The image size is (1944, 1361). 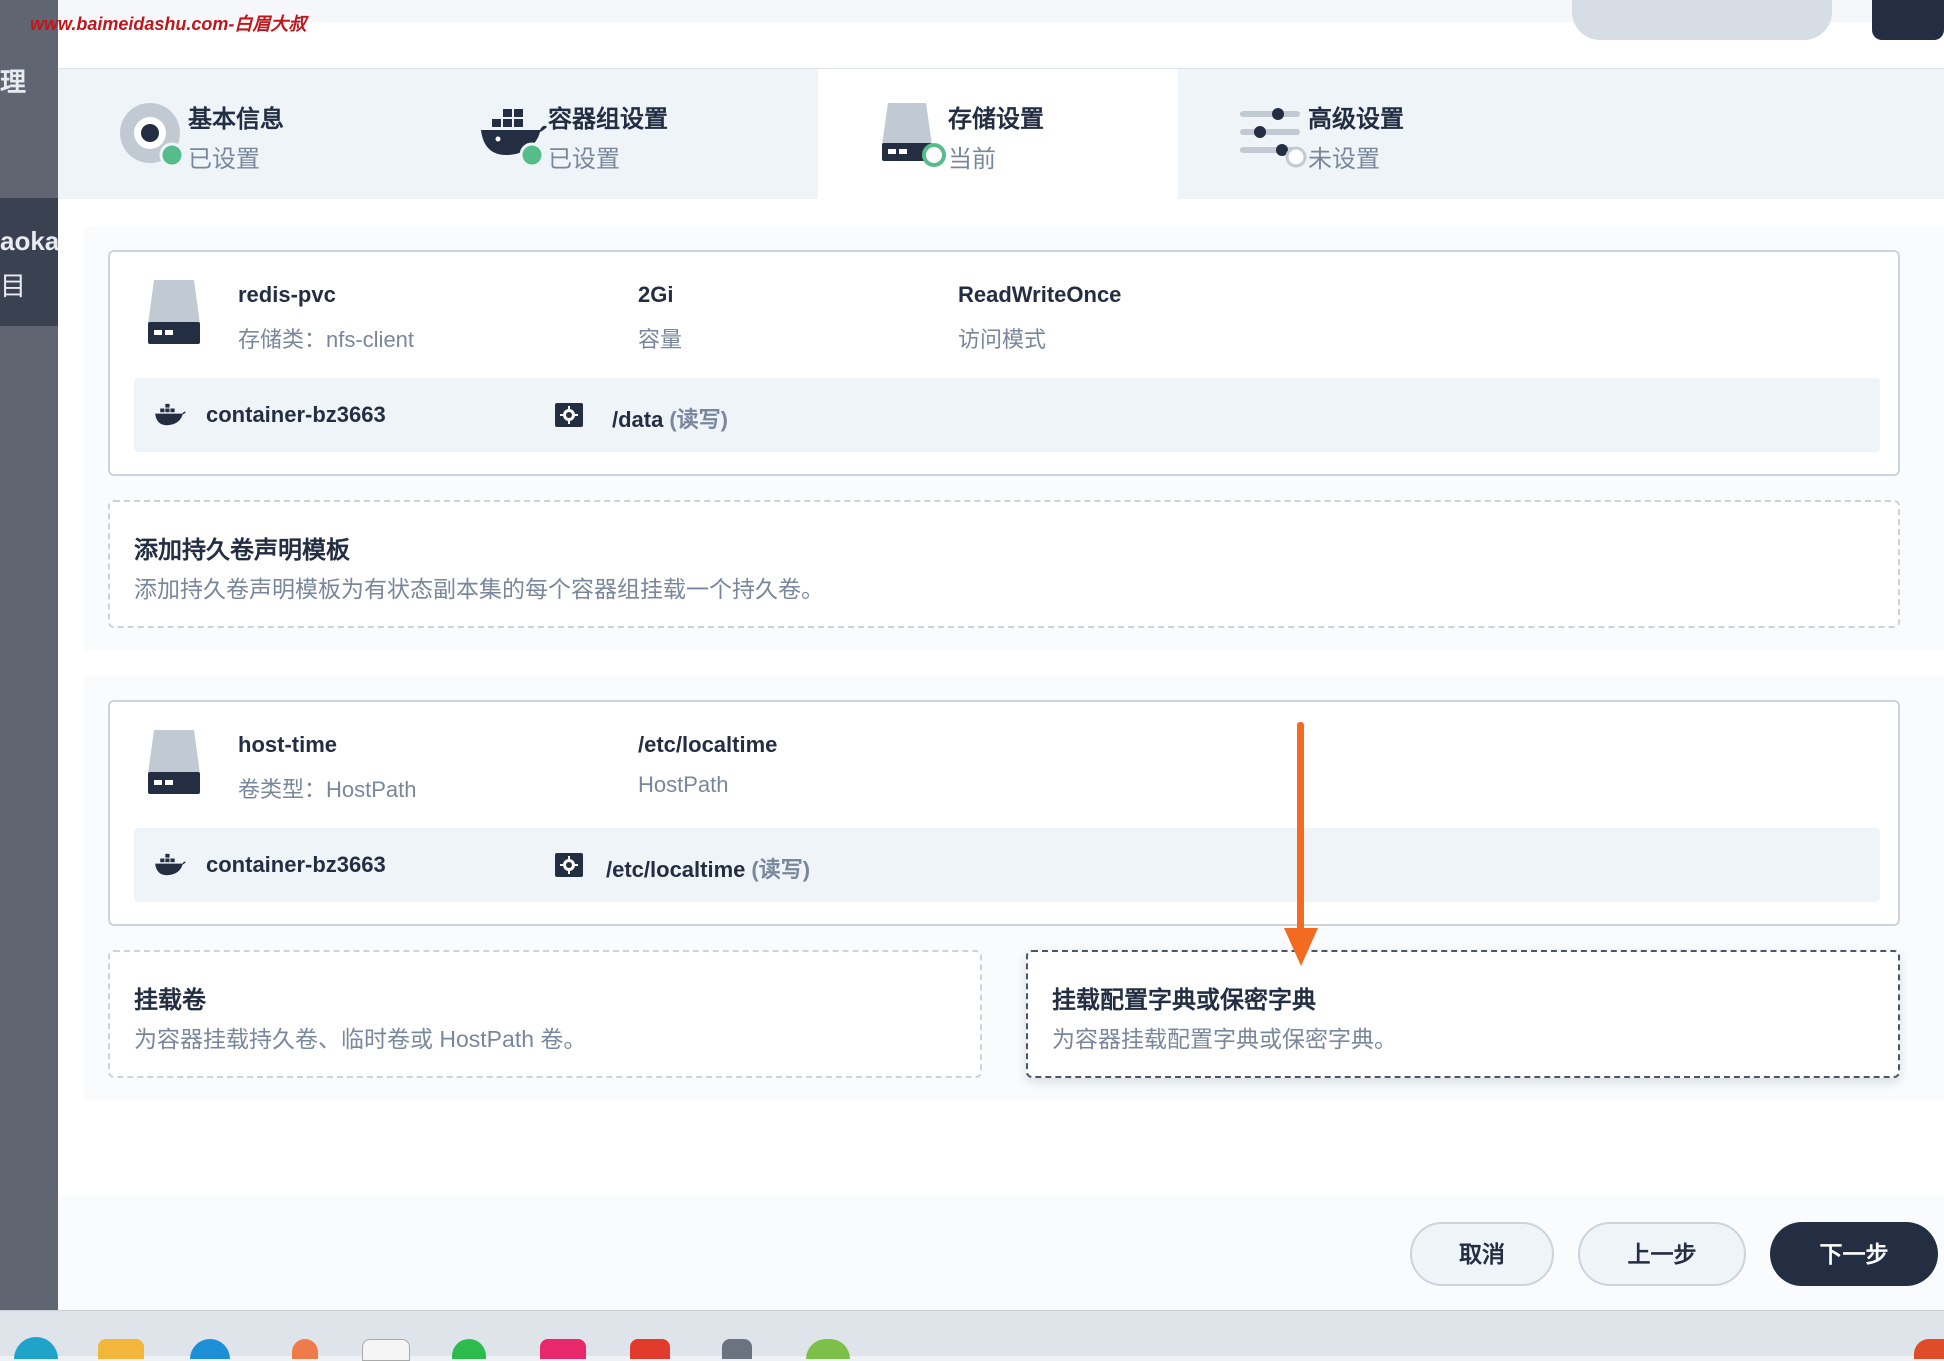 I want to click on watermark: www.baimeidashu.com-白眉大叔, so click(x=168, y=24).